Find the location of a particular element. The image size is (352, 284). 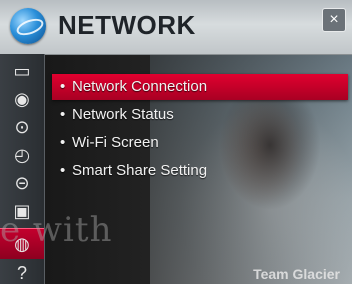

menu-item-network-status: • Network Status is located at coordinates (200, 115).